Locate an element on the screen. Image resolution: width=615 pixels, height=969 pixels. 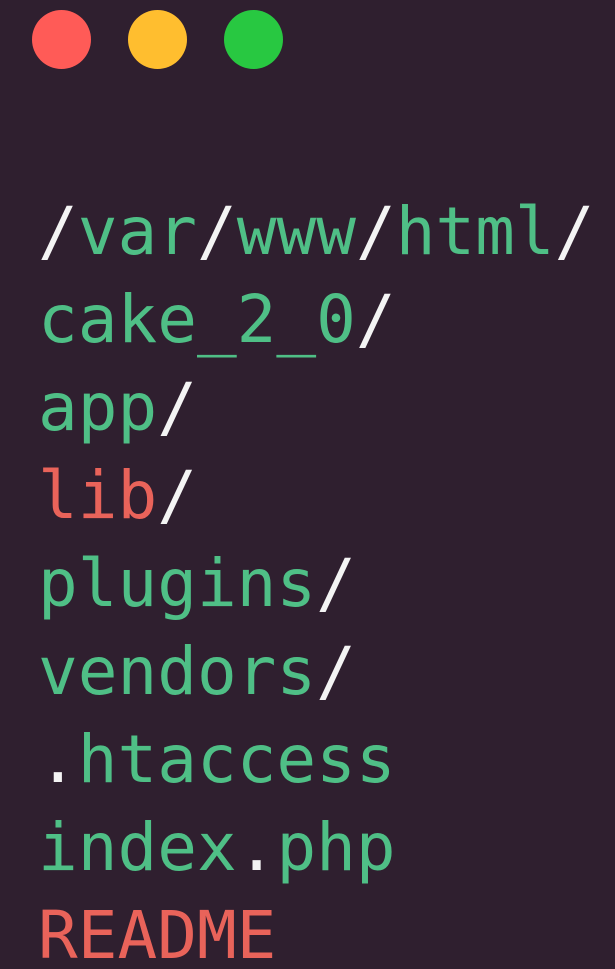
entry-app-segment-0: app is located at coordinates (98, 407).